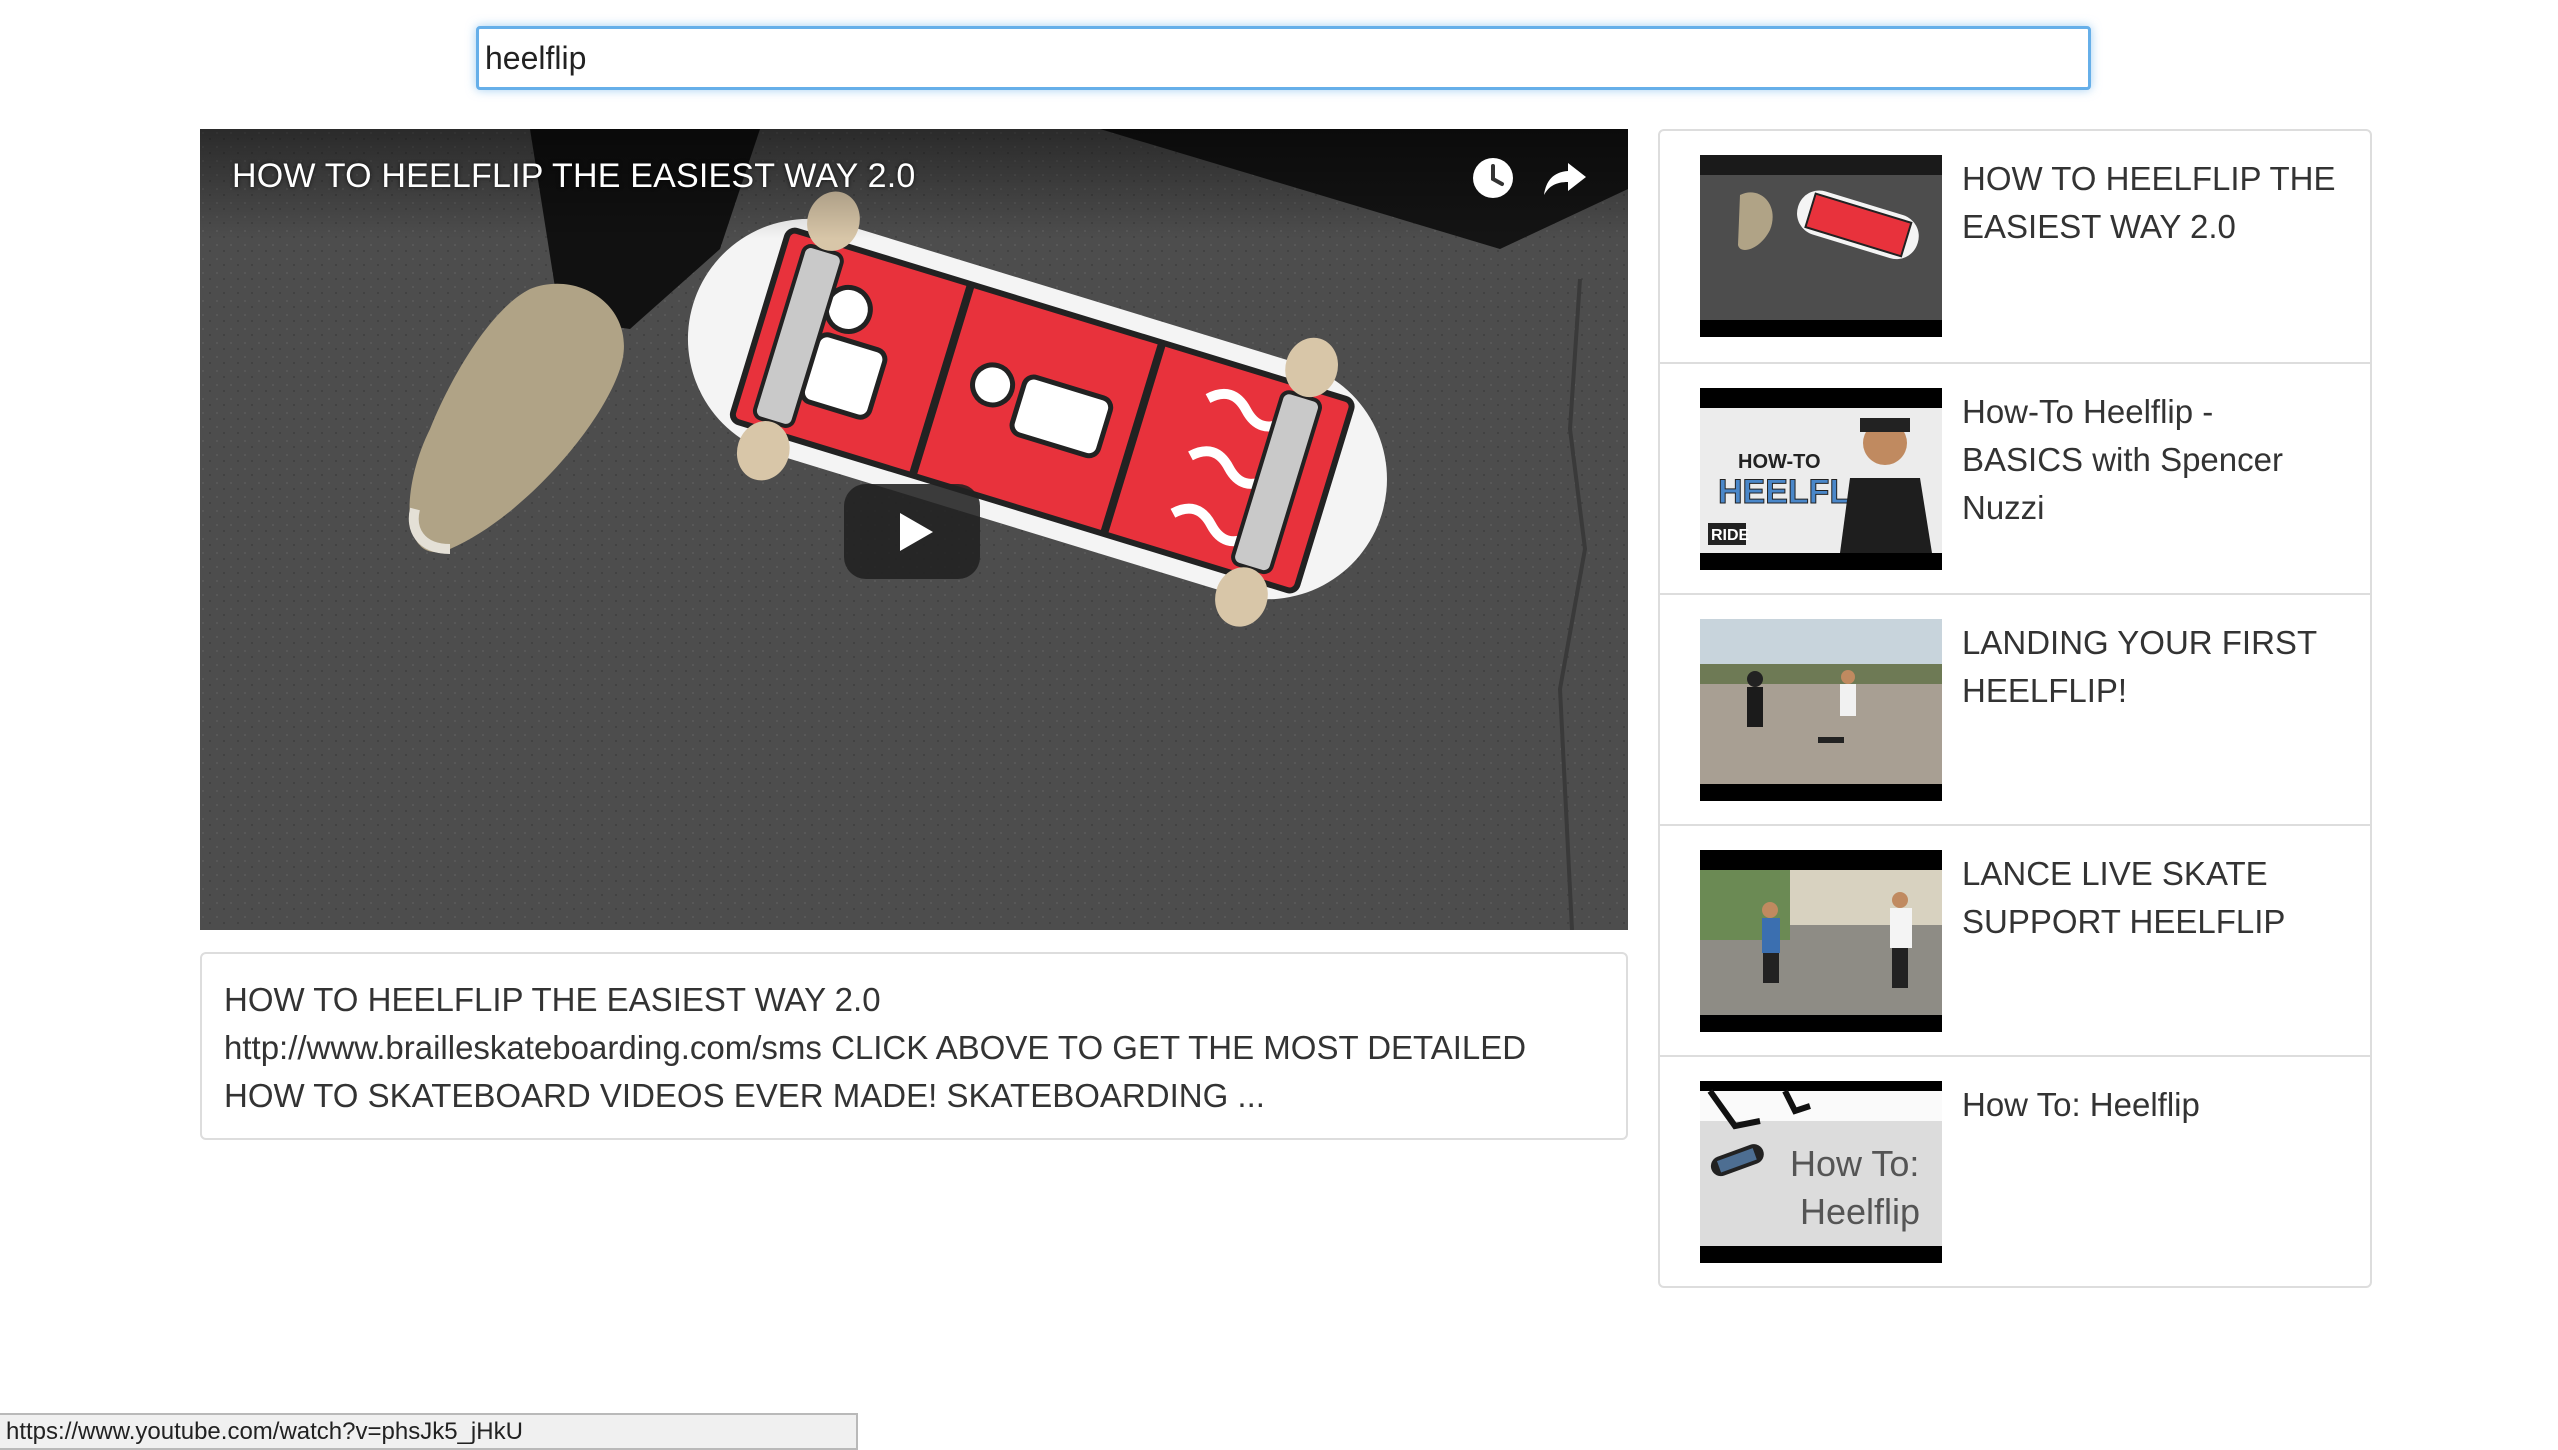 This screenshot has height=1450, width=2558. I want to click on result-item: LANDING YOUR FIRST HEELFLIP!, so click(2015, 708).